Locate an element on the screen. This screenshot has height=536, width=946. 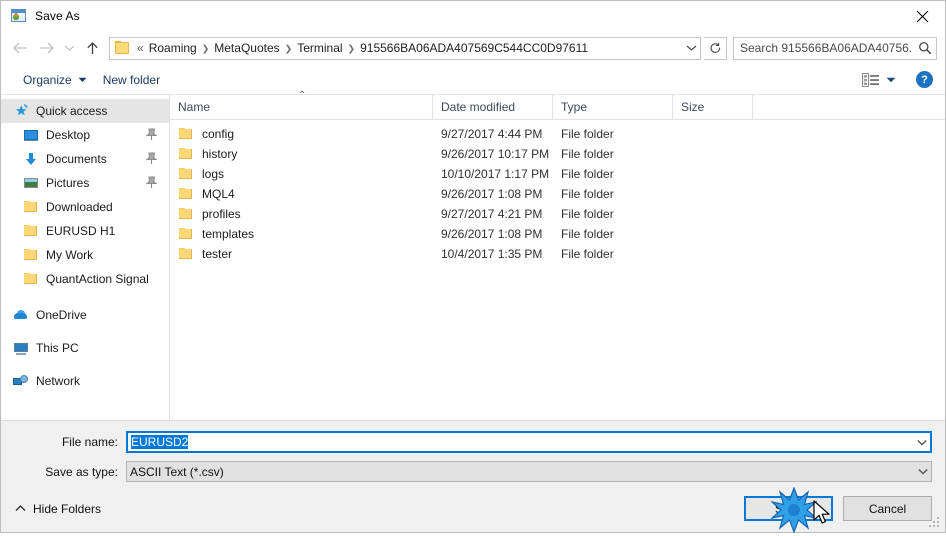
sidebar-item-quantaction-signal: QuantAction Signal is located at coordinates (85, 279).